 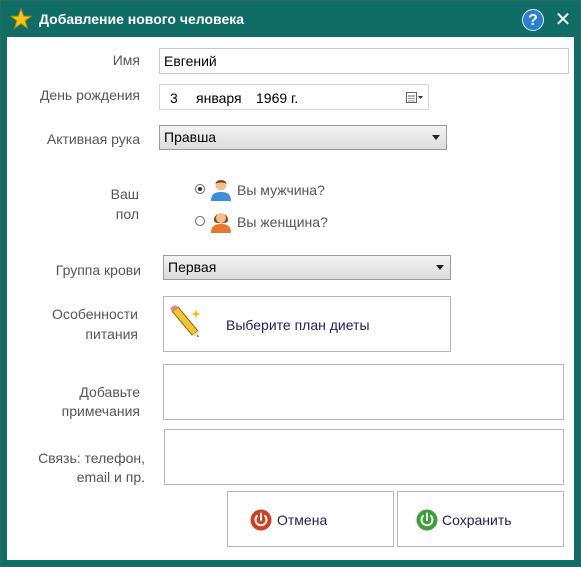 I want to click on male-option-label: Вы мужчина?, so click(x=281, y=190).